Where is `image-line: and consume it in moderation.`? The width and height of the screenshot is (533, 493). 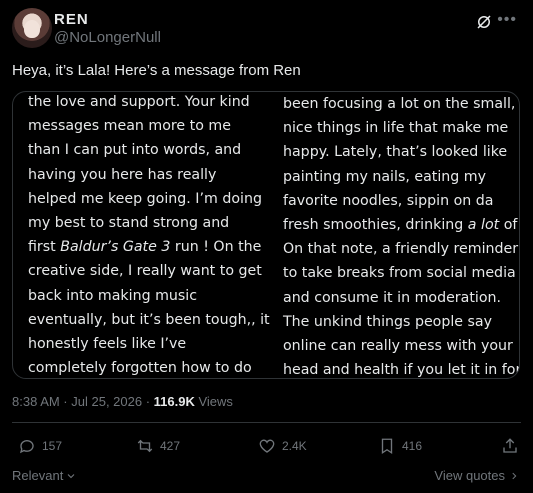
image-line: and consume it in moderation. is located at coordinates (392, 297).